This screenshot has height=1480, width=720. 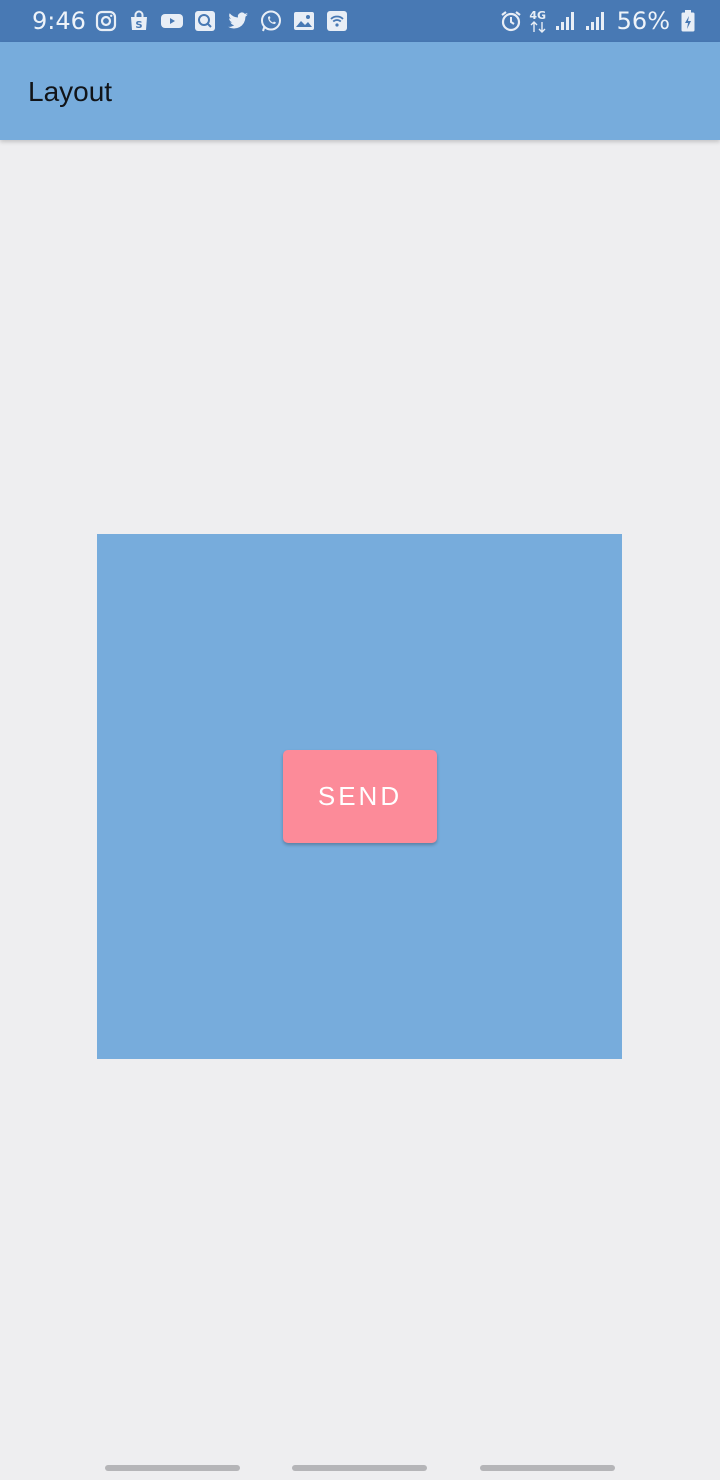 I want to click on navigation-bar, so click(x=360, y=1460).